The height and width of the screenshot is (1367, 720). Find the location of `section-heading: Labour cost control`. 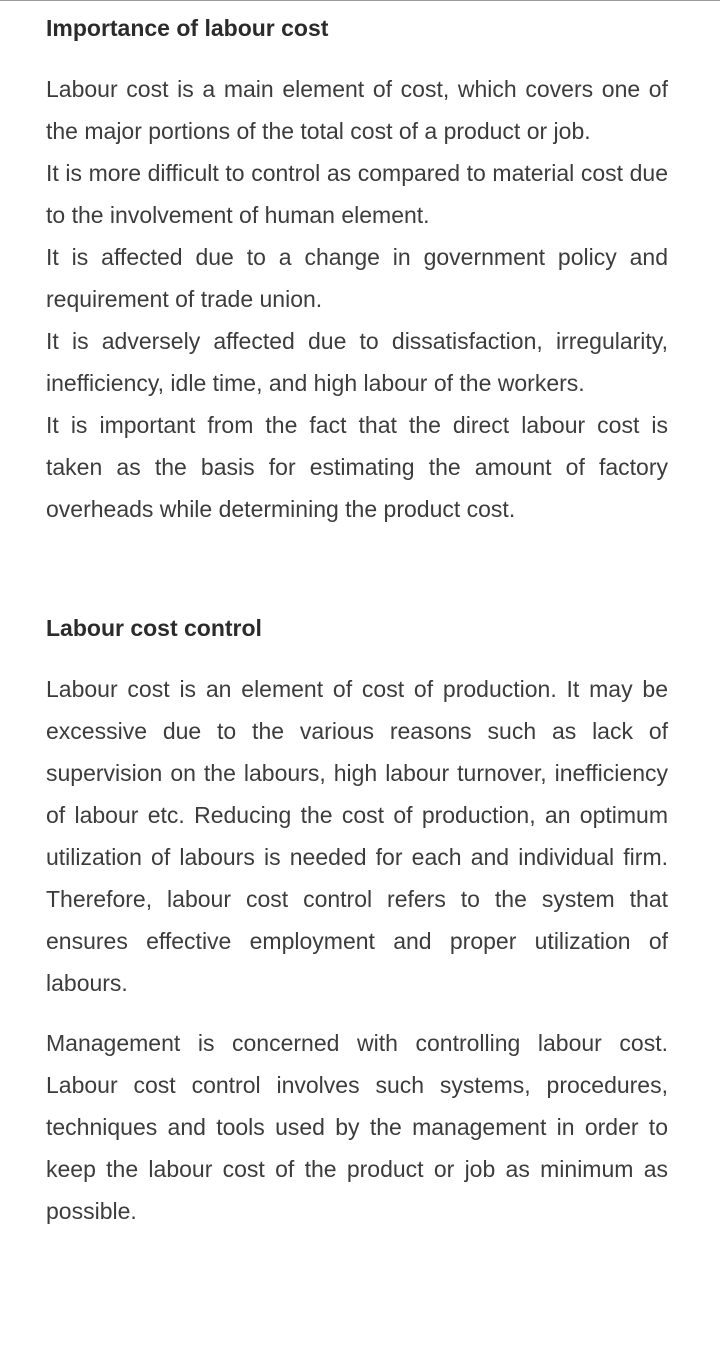

section-heading: Labour cost control is located at coordinates (154, 628).